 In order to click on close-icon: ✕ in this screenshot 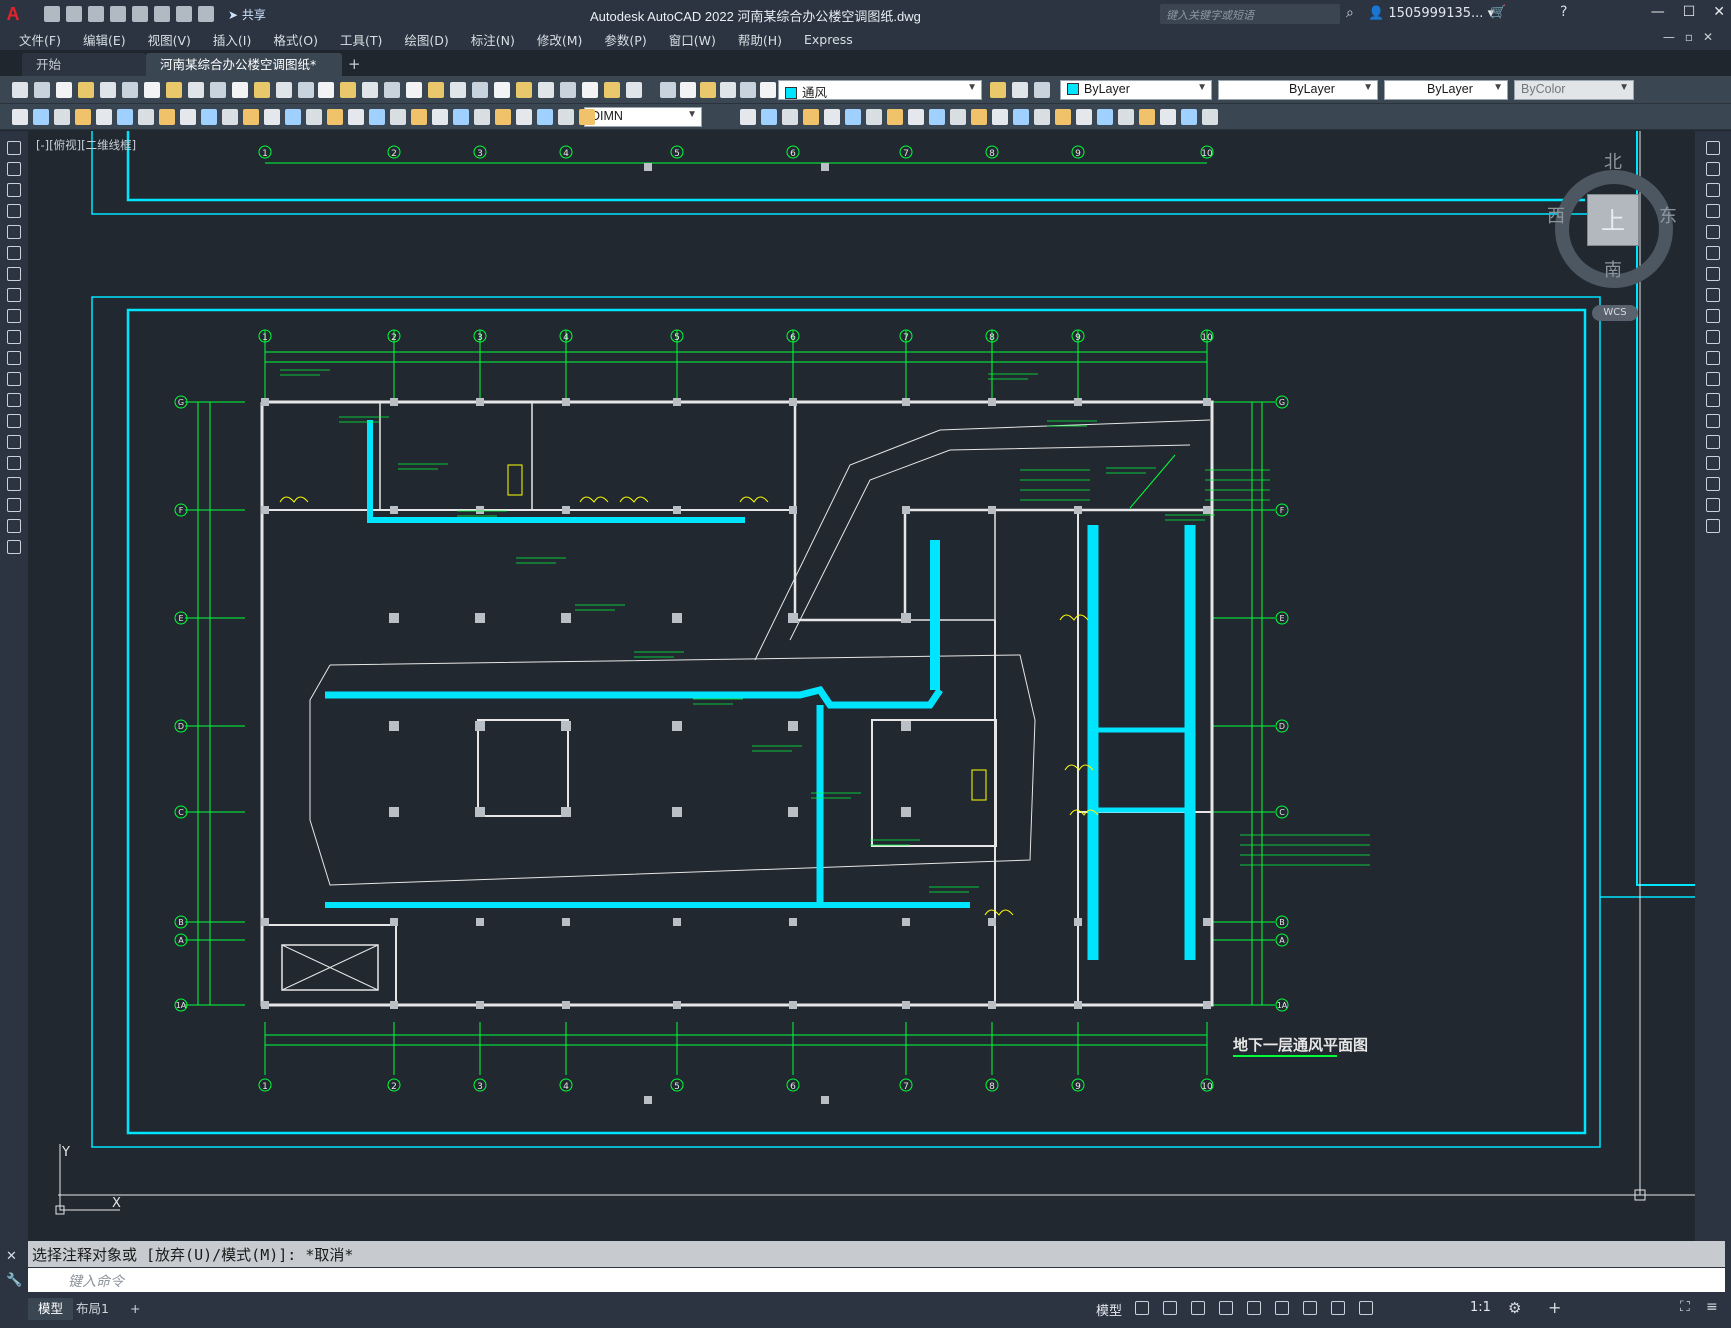, I will do `click(1719, 12)`.